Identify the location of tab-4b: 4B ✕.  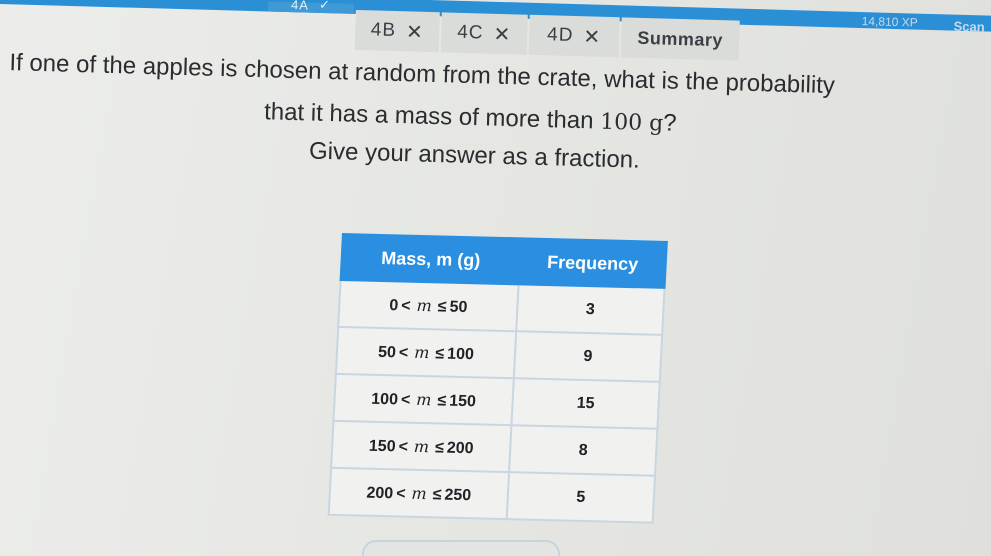
(397, 31).